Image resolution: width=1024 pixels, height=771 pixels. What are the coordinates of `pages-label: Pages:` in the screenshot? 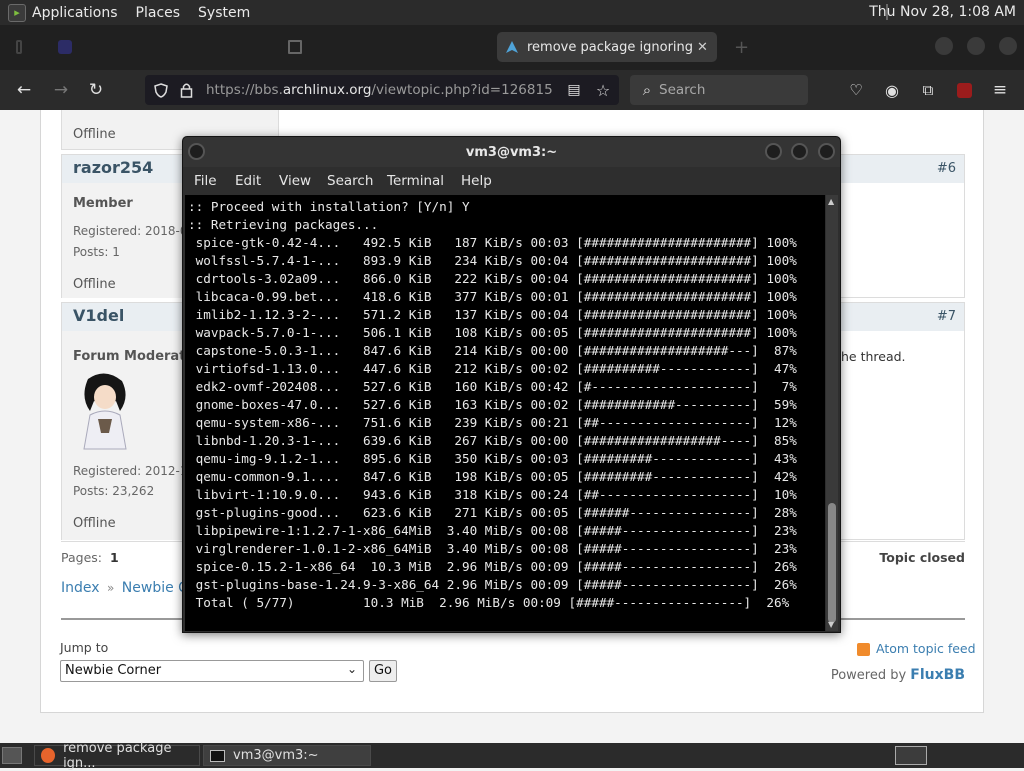 It's located at (81, 557).